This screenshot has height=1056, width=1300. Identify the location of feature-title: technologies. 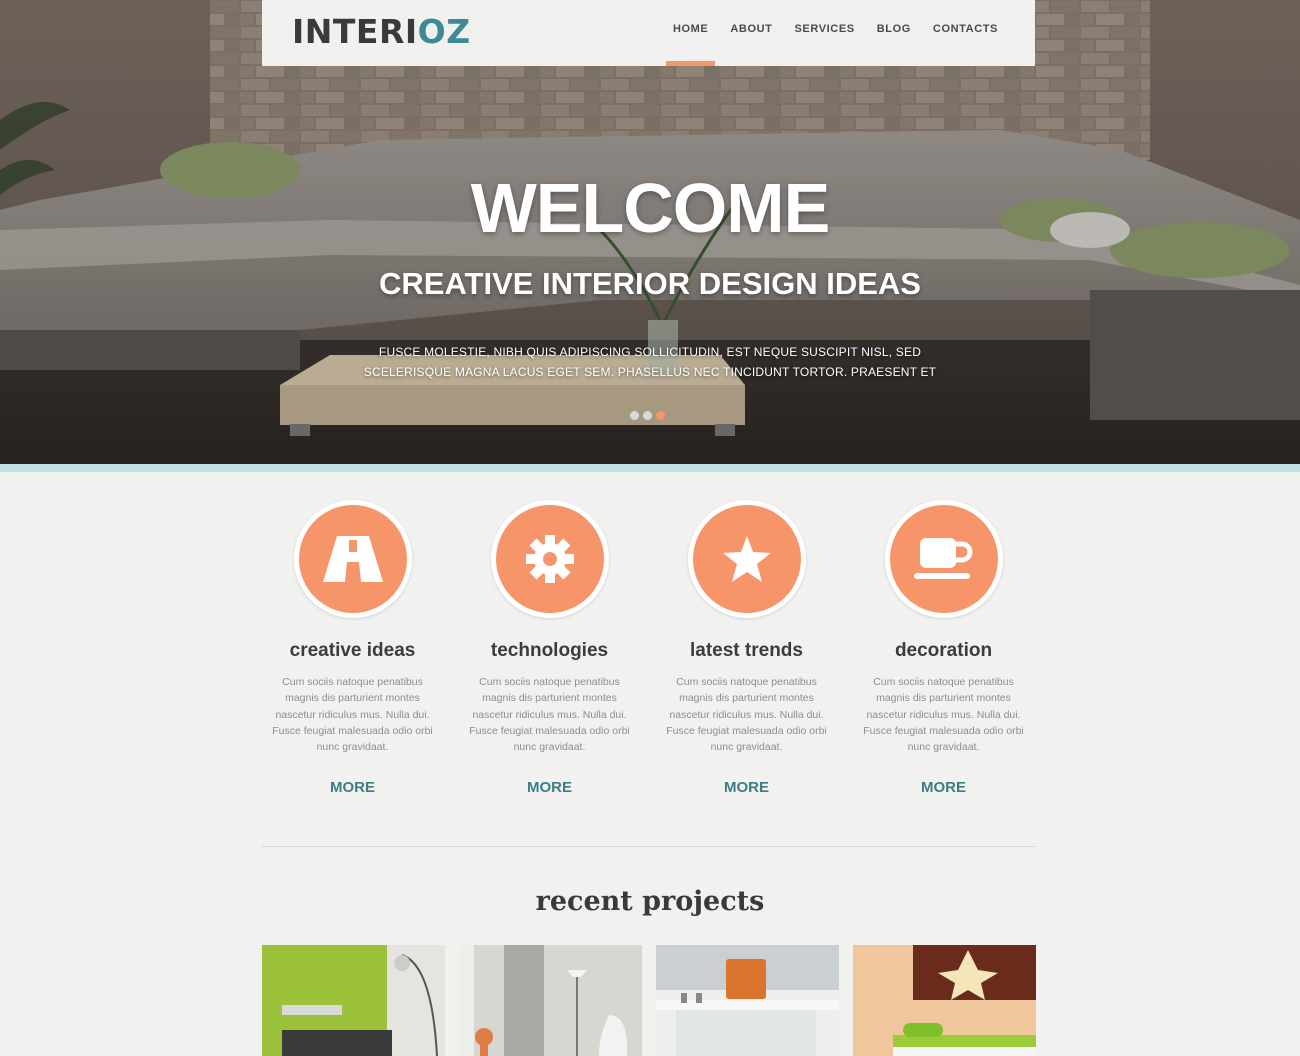
(549, 650).